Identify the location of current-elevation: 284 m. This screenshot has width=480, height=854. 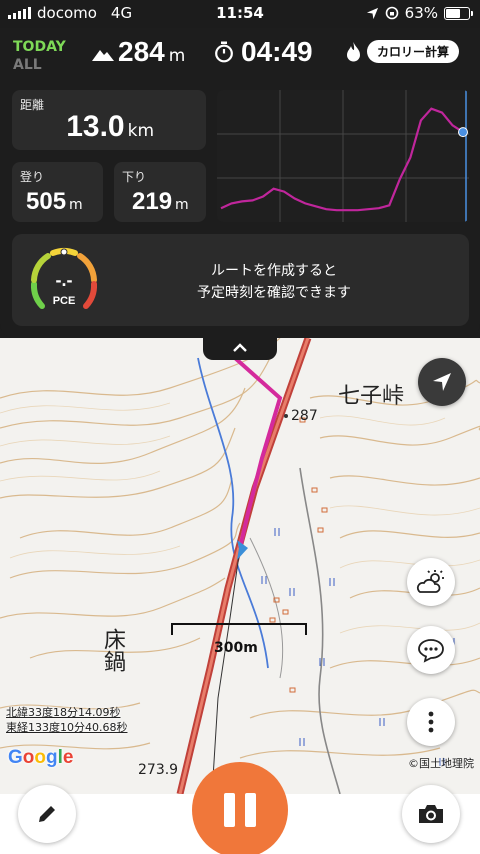
(138, 52).